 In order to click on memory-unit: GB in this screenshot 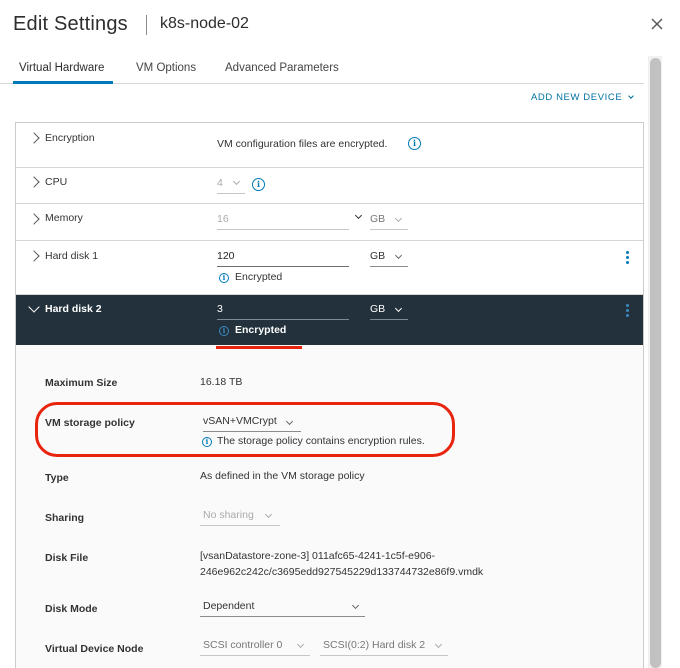, I will do `click(378, 219)`.